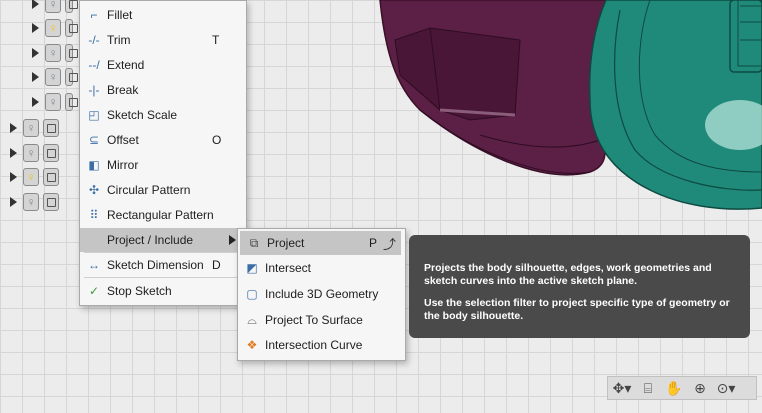  I want to click on menu-item-label: Project To Surface, so click(314, 320).